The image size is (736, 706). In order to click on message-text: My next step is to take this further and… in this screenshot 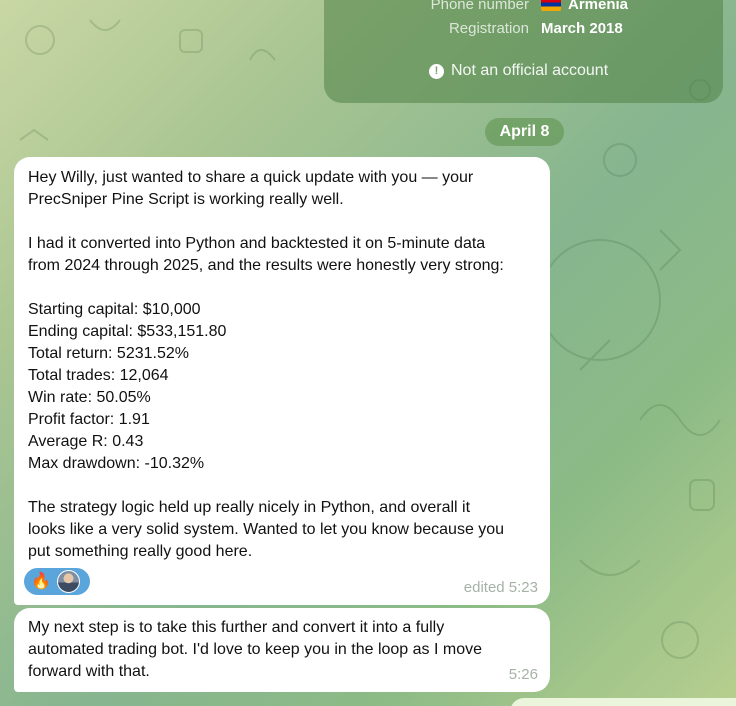, I will do `click(255, 649)`.